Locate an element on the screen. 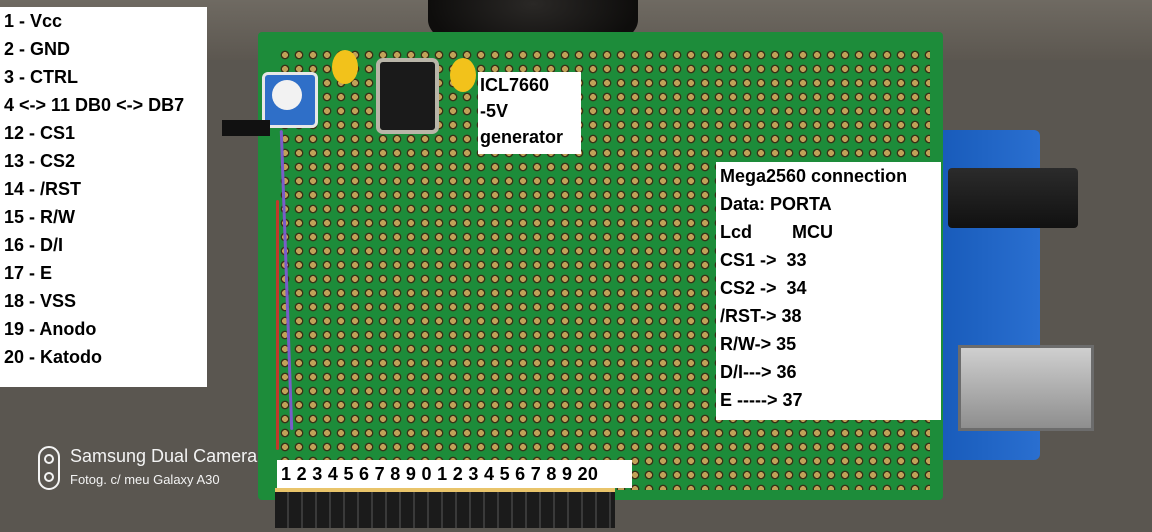 Image resolution: width=1152 pixels, height=532 pixels. mega-connection-line: E -----> 37 is located at coordinates (761, 400).